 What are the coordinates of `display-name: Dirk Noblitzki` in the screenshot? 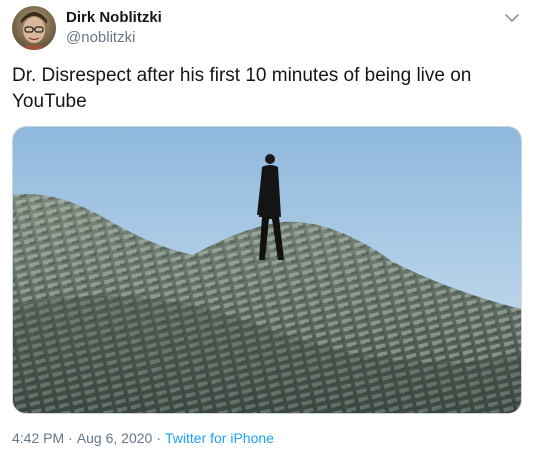 It's located at (114, 18).